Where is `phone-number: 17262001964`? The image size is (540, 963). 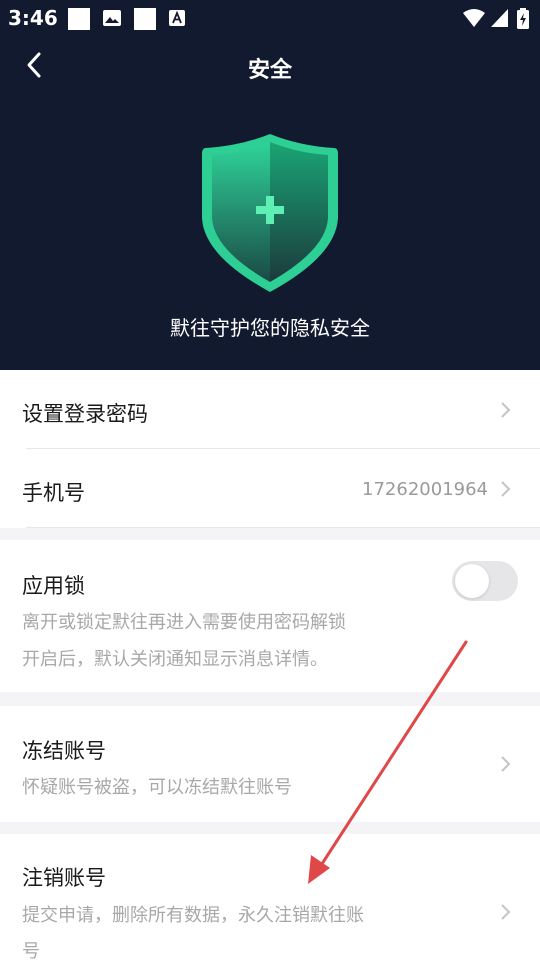
phone-number: 17262001964 is located at coordinates (425, 489).